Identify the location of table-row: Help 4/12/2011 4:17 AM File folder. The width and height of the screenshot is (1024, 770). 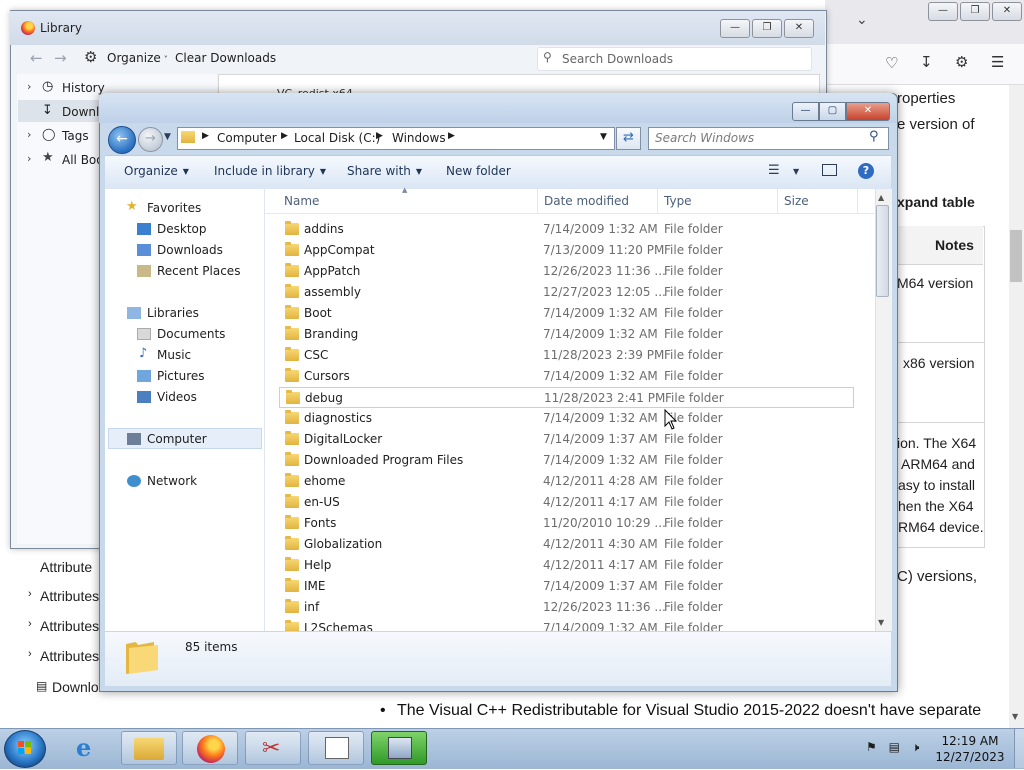
(566, 565).